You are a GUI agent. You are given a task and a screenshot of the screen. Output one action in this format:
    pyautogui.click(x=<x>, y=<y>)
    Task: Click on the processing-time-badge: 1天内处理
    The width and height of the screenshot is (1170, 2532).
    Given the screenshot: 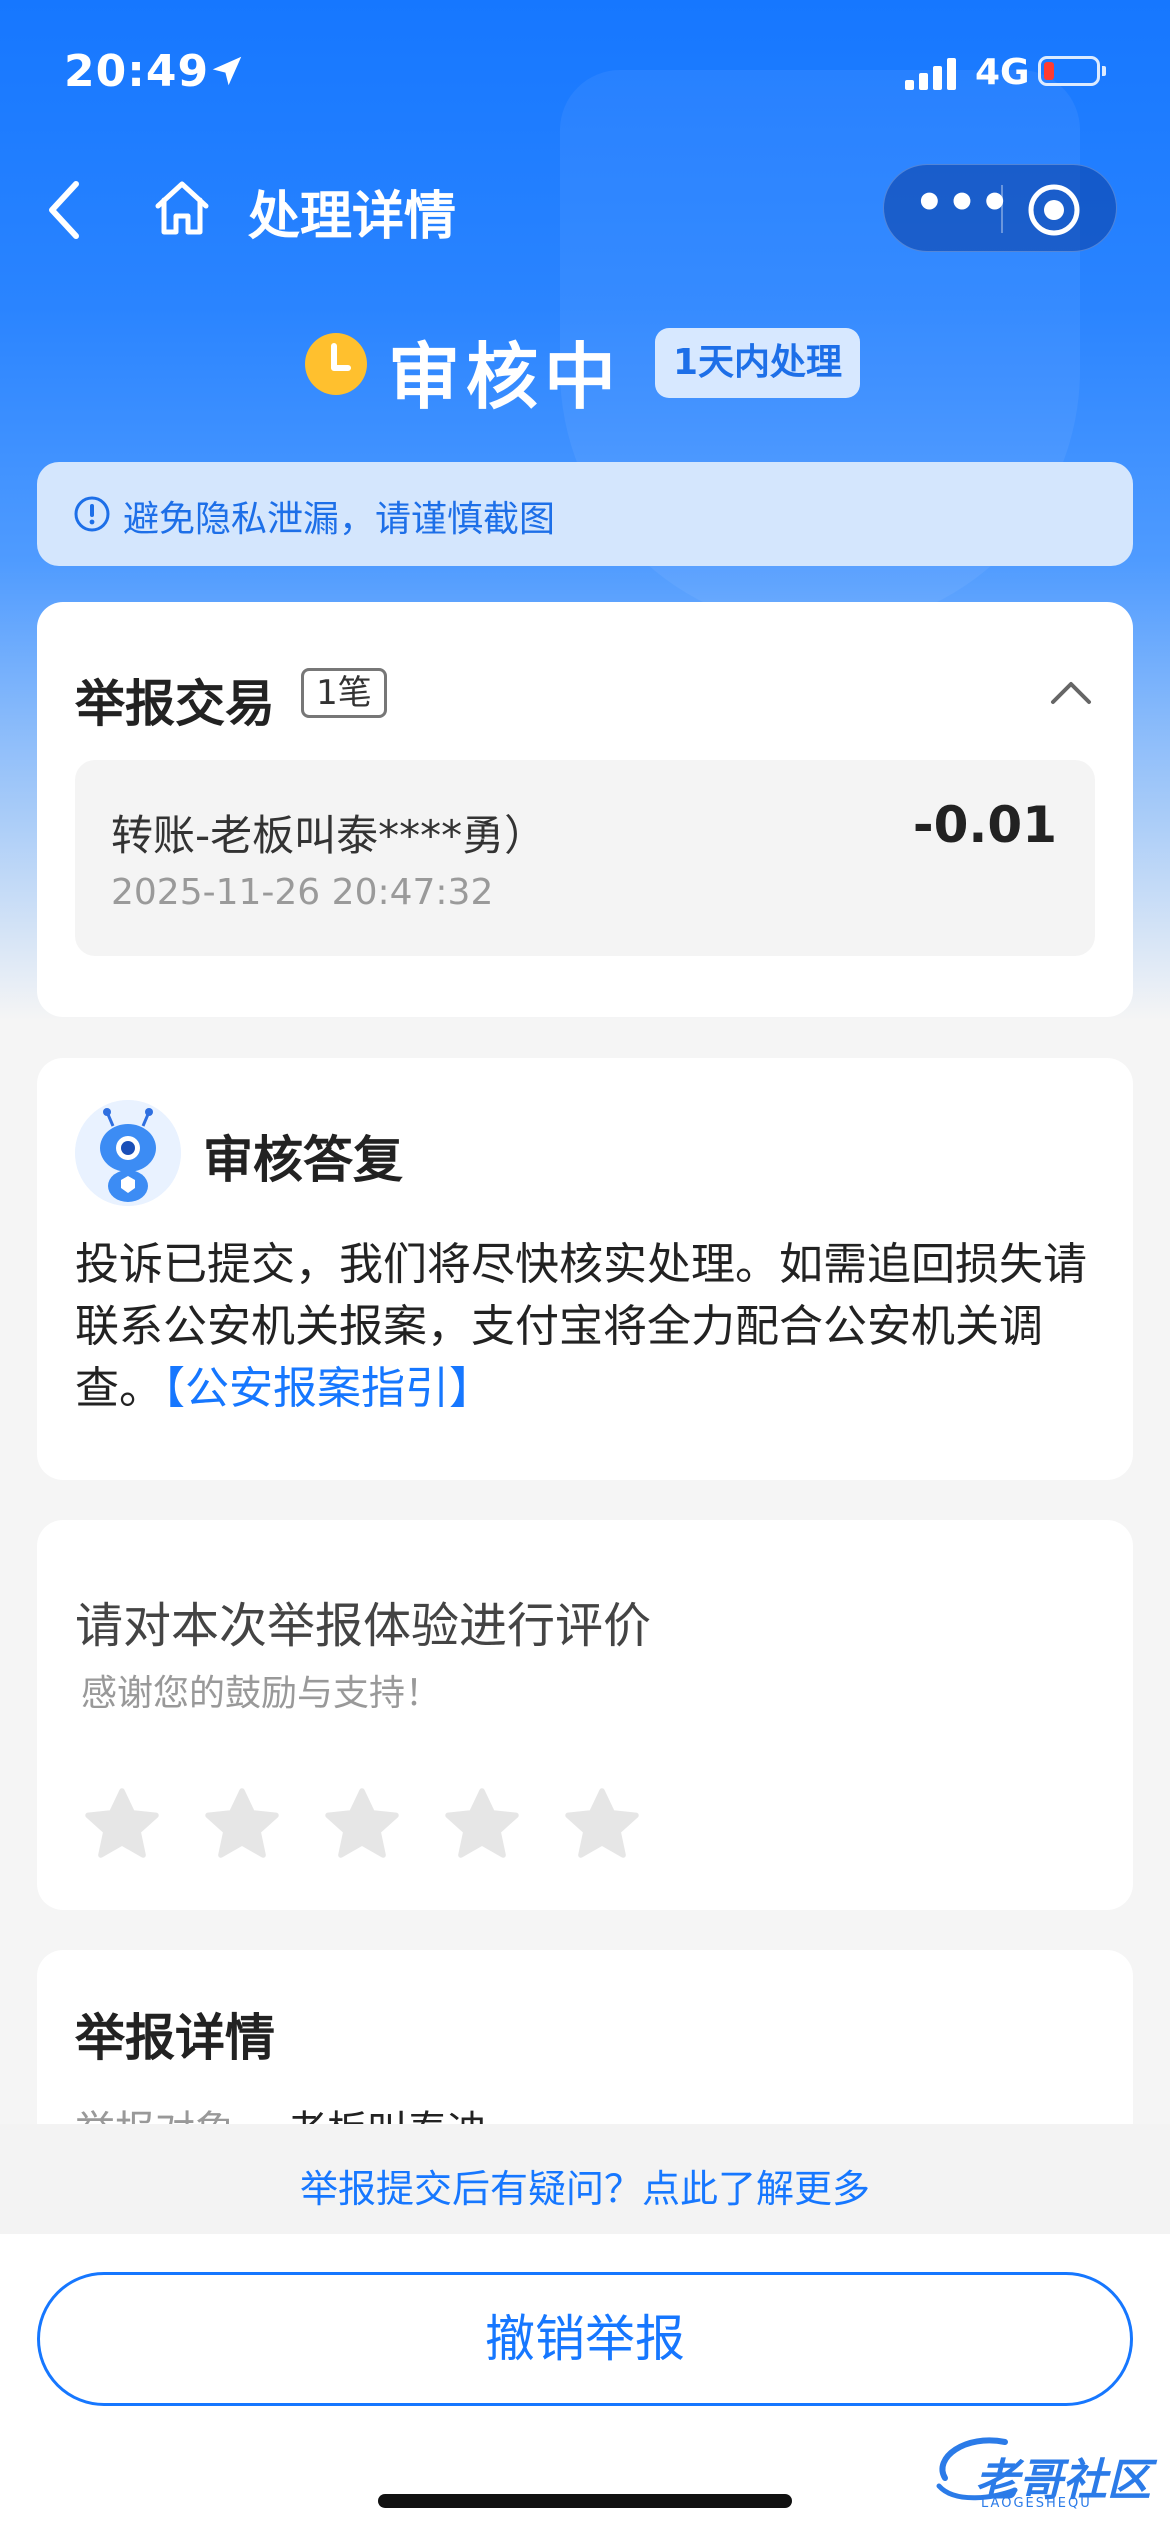 What is the action you would take?
    pyautogui.click(x=758, y=363)
    